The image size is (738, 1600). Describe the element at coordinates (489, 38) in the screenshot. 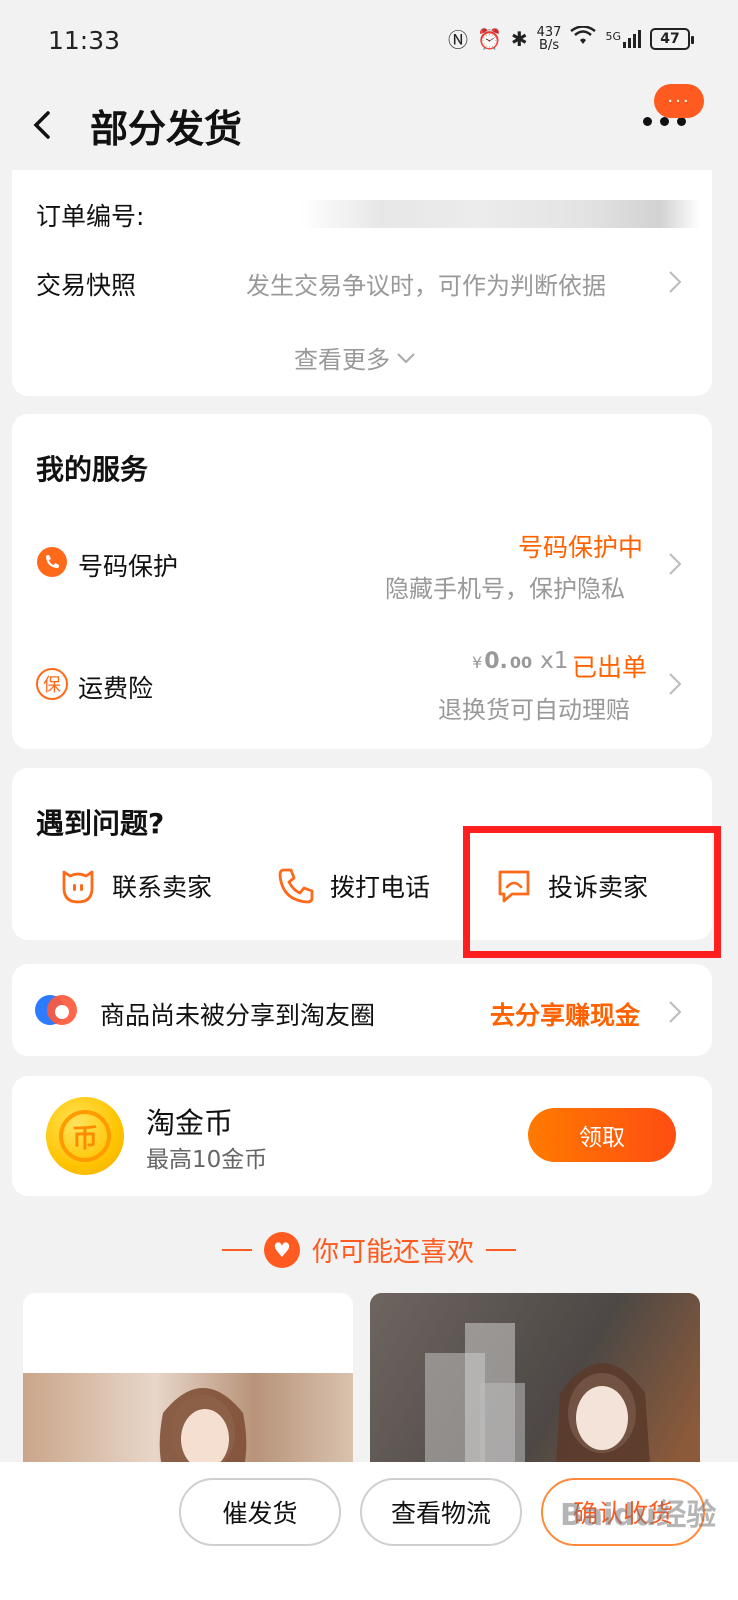

I see `alarm-icon: ⏰` at that location.